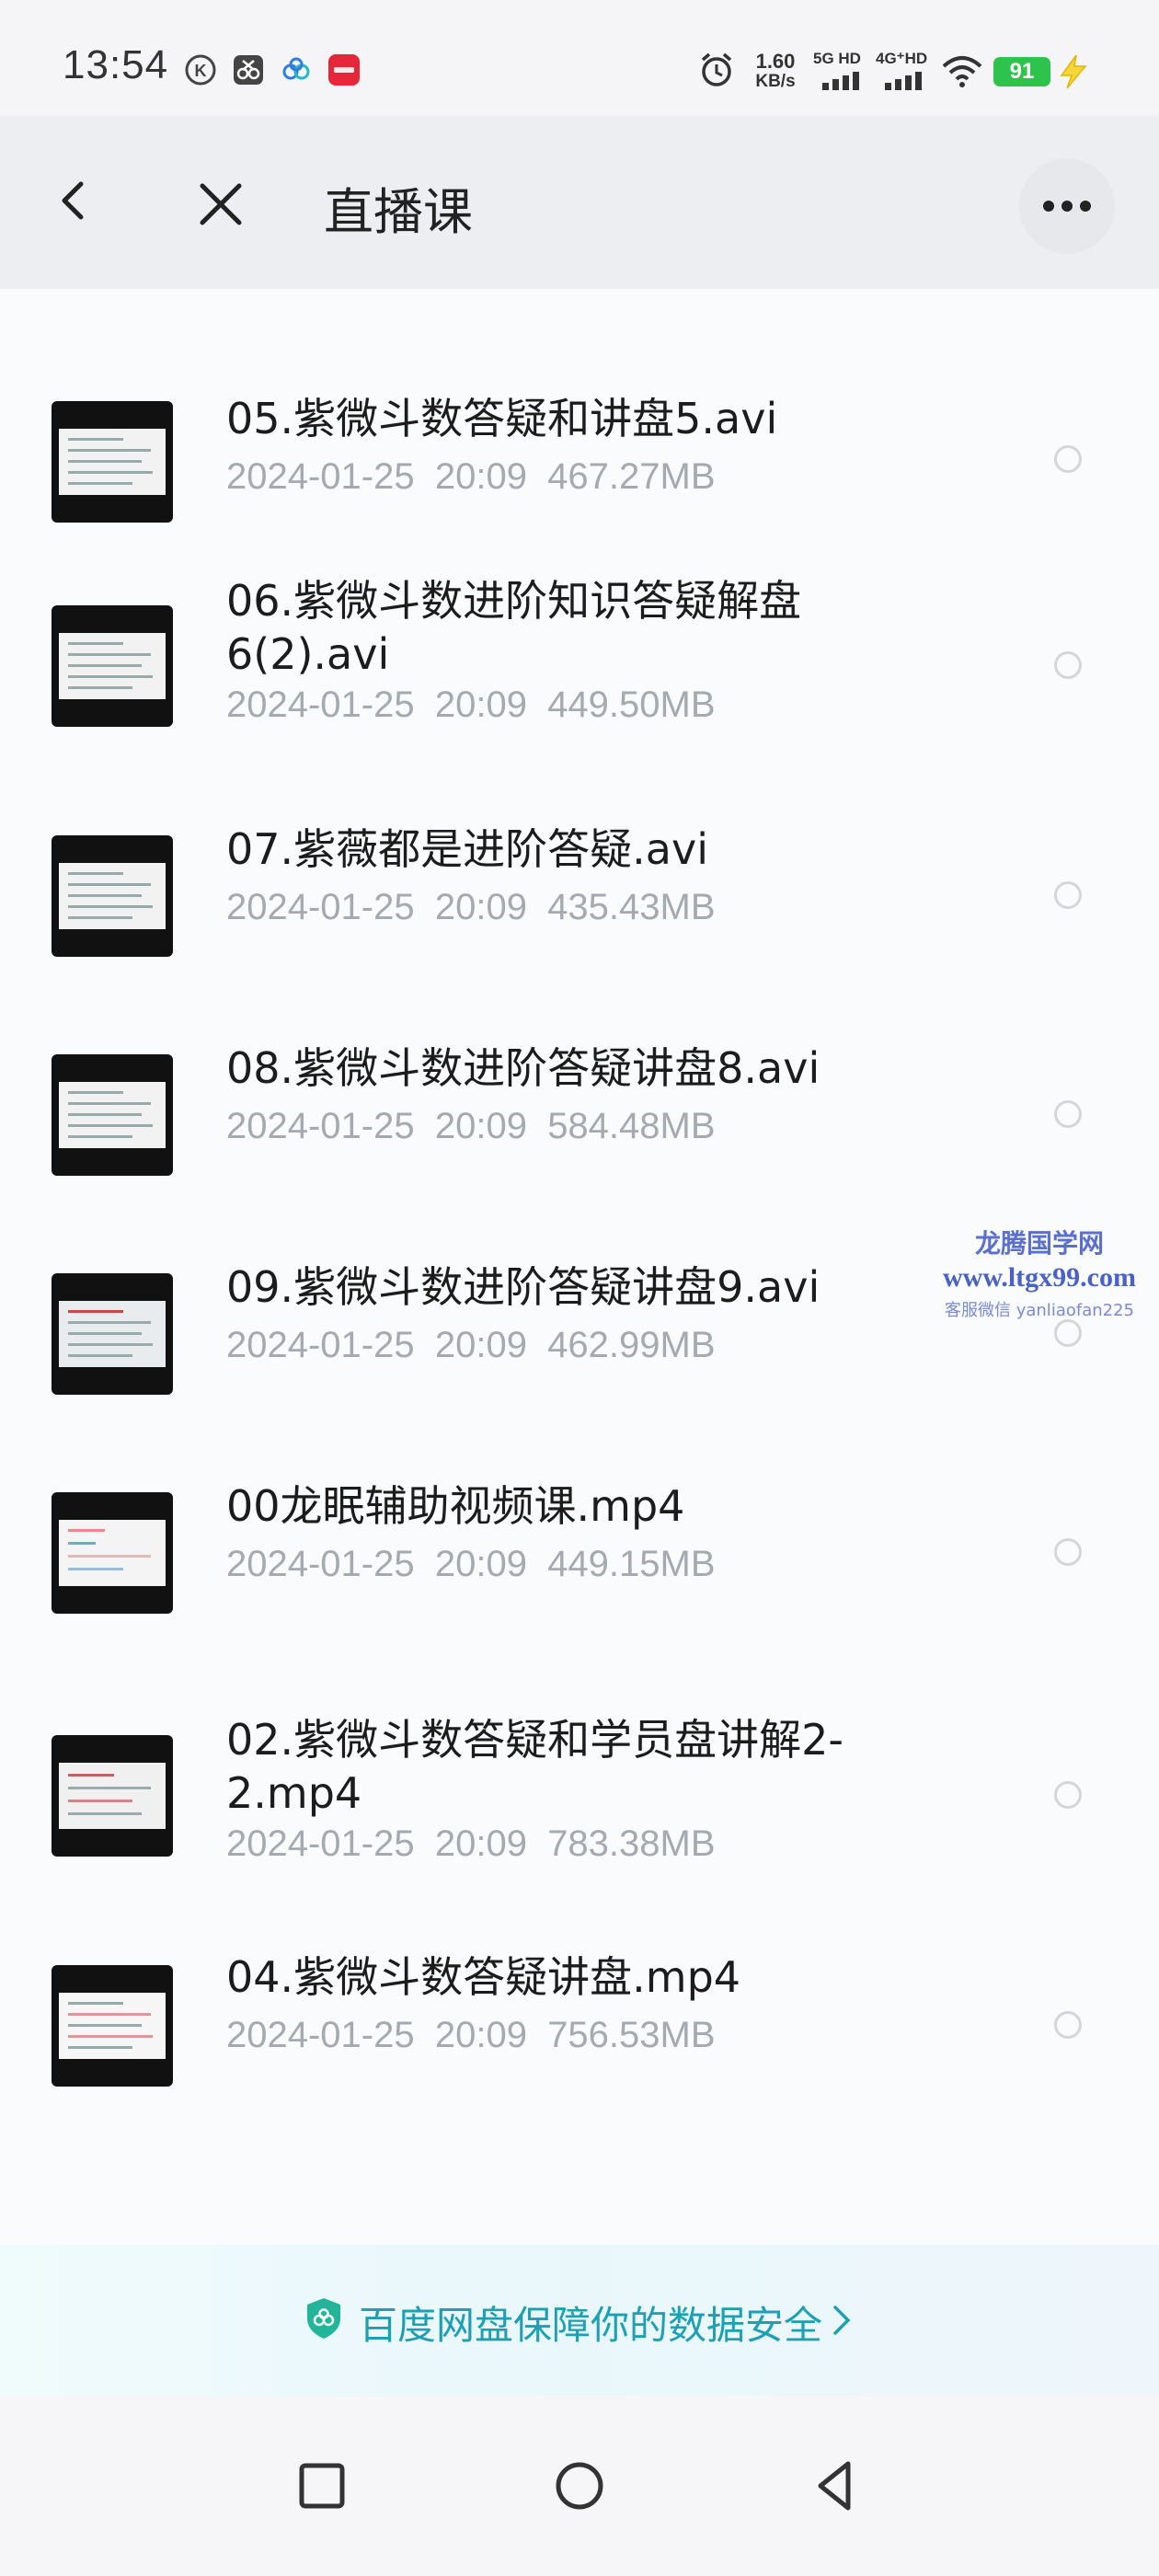  Describe the element at coordinates (716, 69) in the screenshot. I see `alarm-icon` at that location.